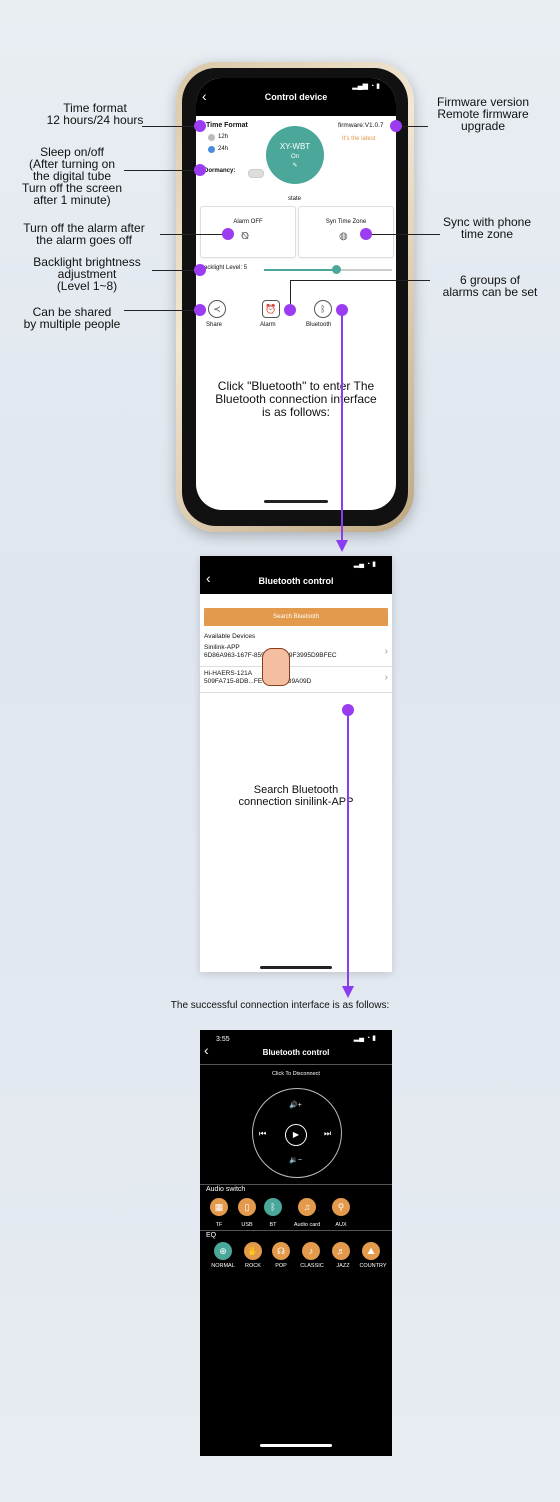 Image resolution: width=560 pixels, height=1502 pixels. I want to click on eq-mode-label: ROCK, so click(253, 1266).